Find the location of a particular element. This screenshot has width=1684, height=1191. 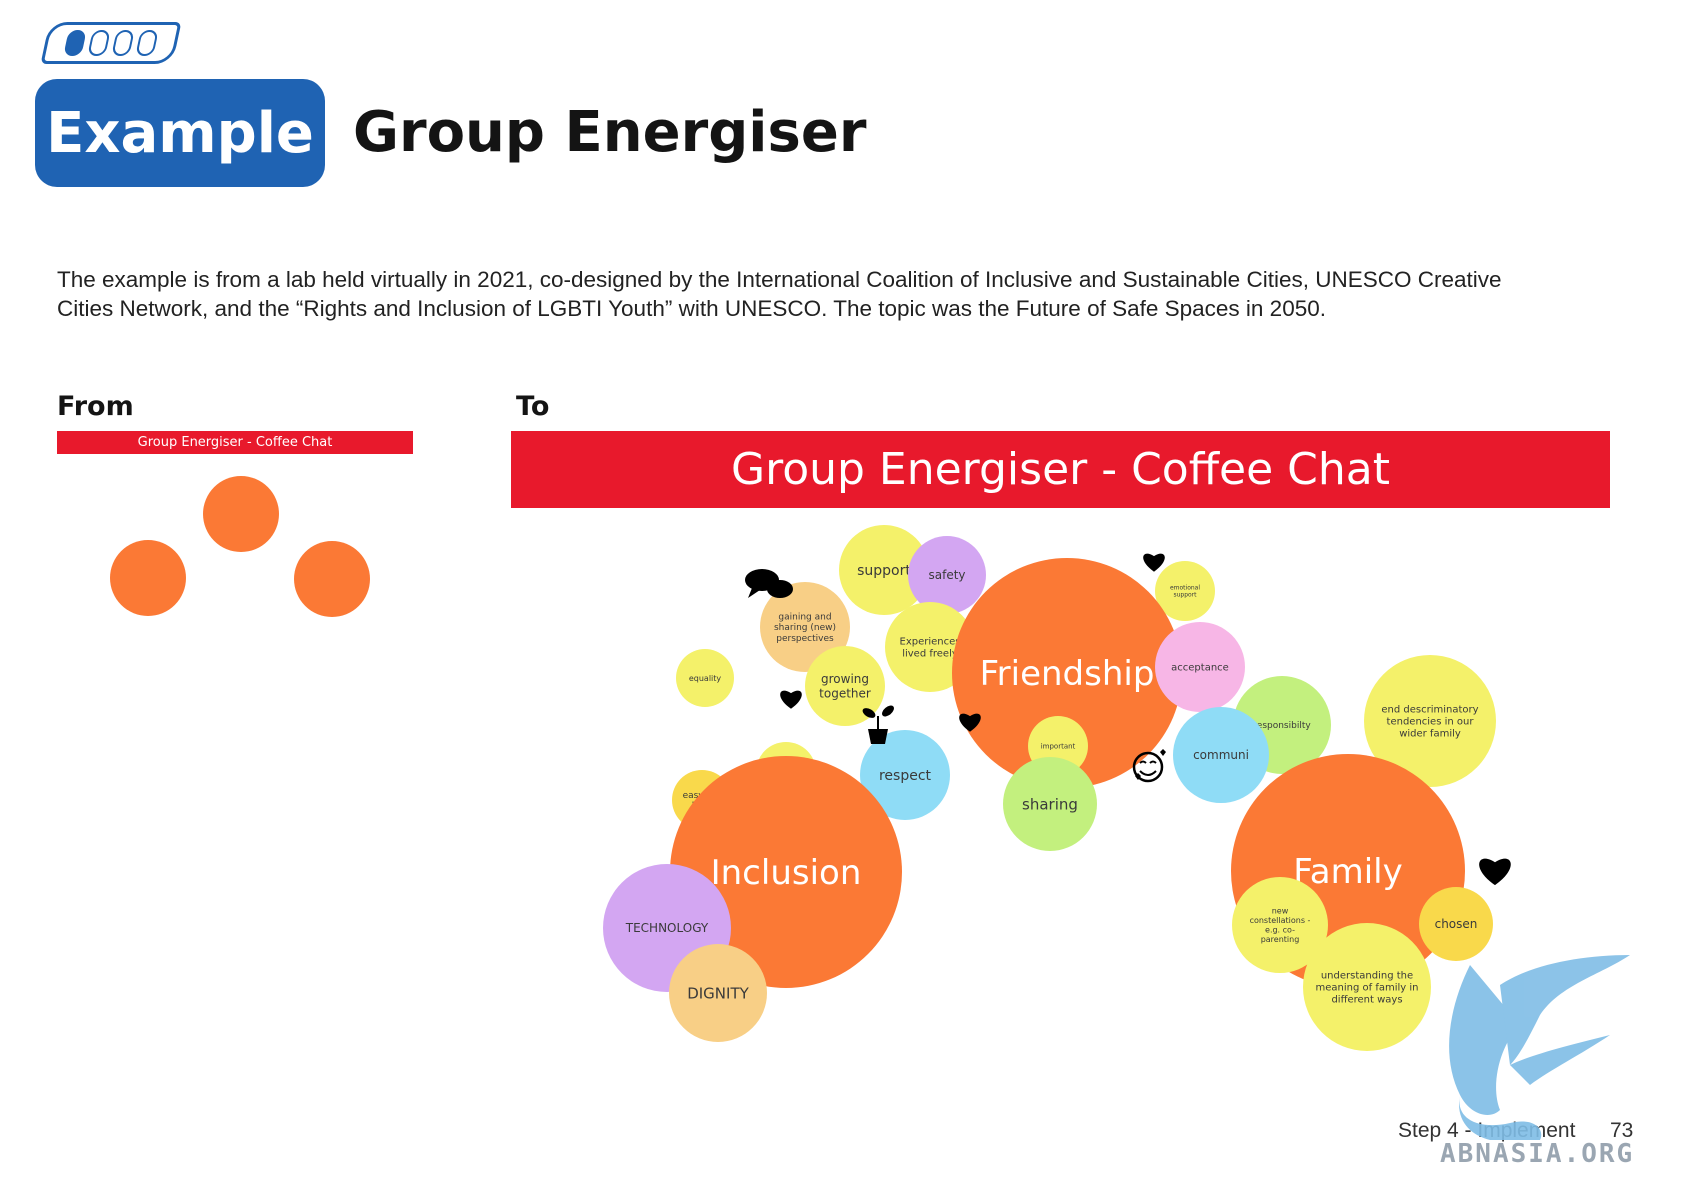

bubble-safety: safety is located at coordinates (947, 575).